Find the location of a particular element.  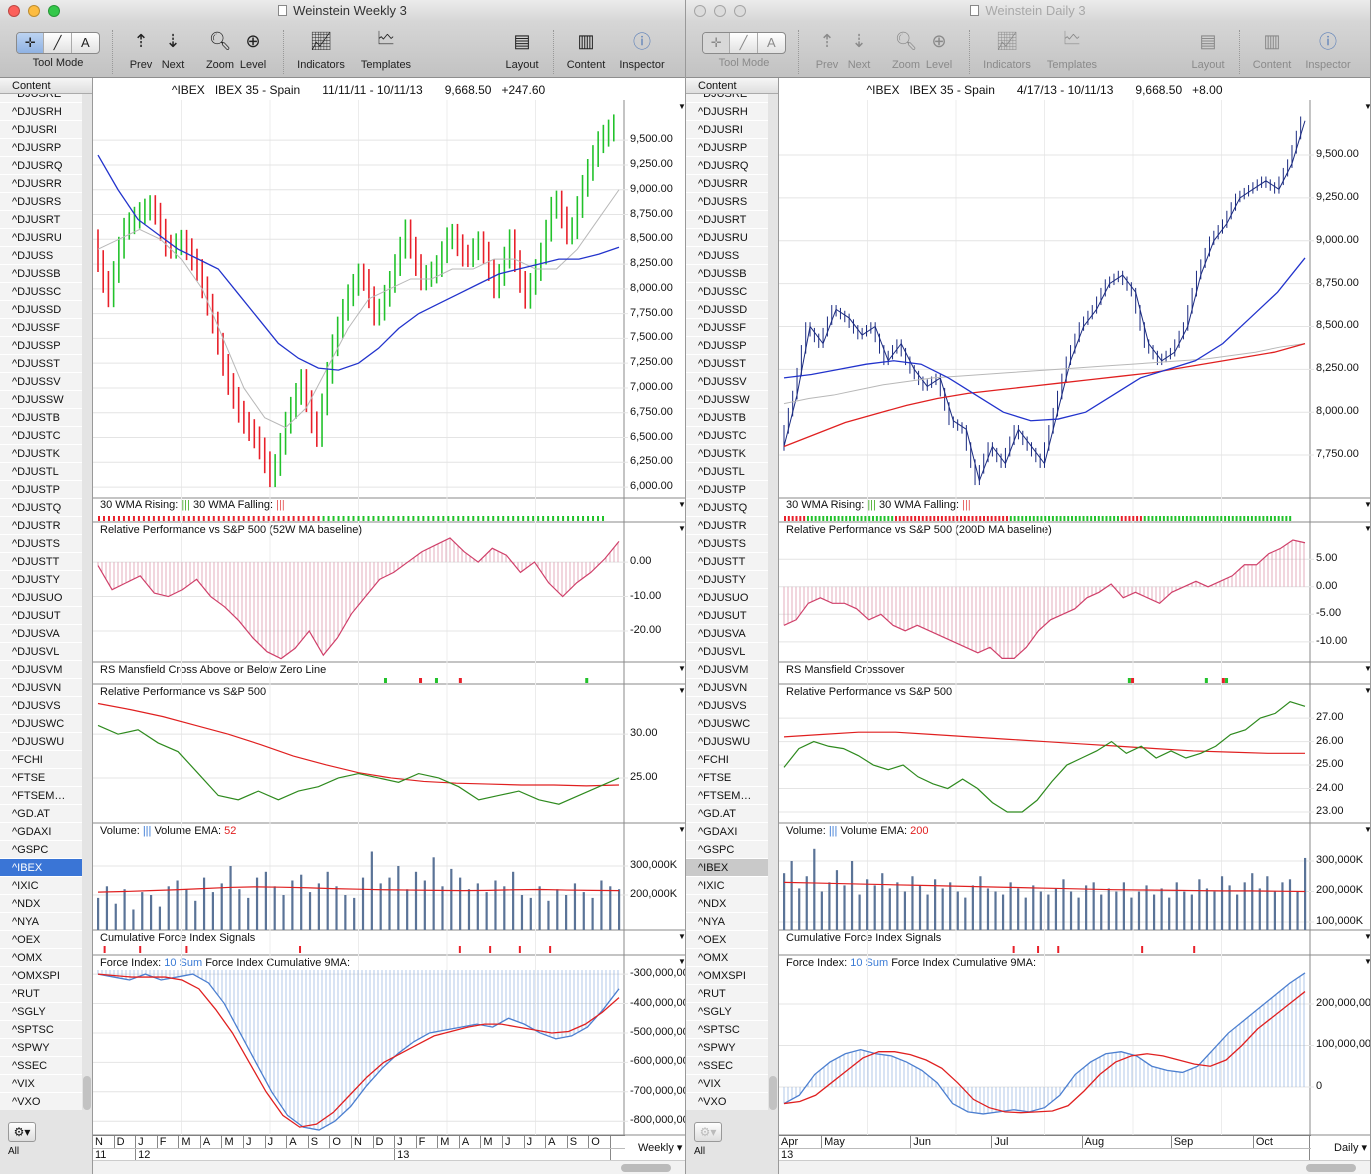

symbol-list-item: ^DJUSSD is located at coordinates (41, 310).